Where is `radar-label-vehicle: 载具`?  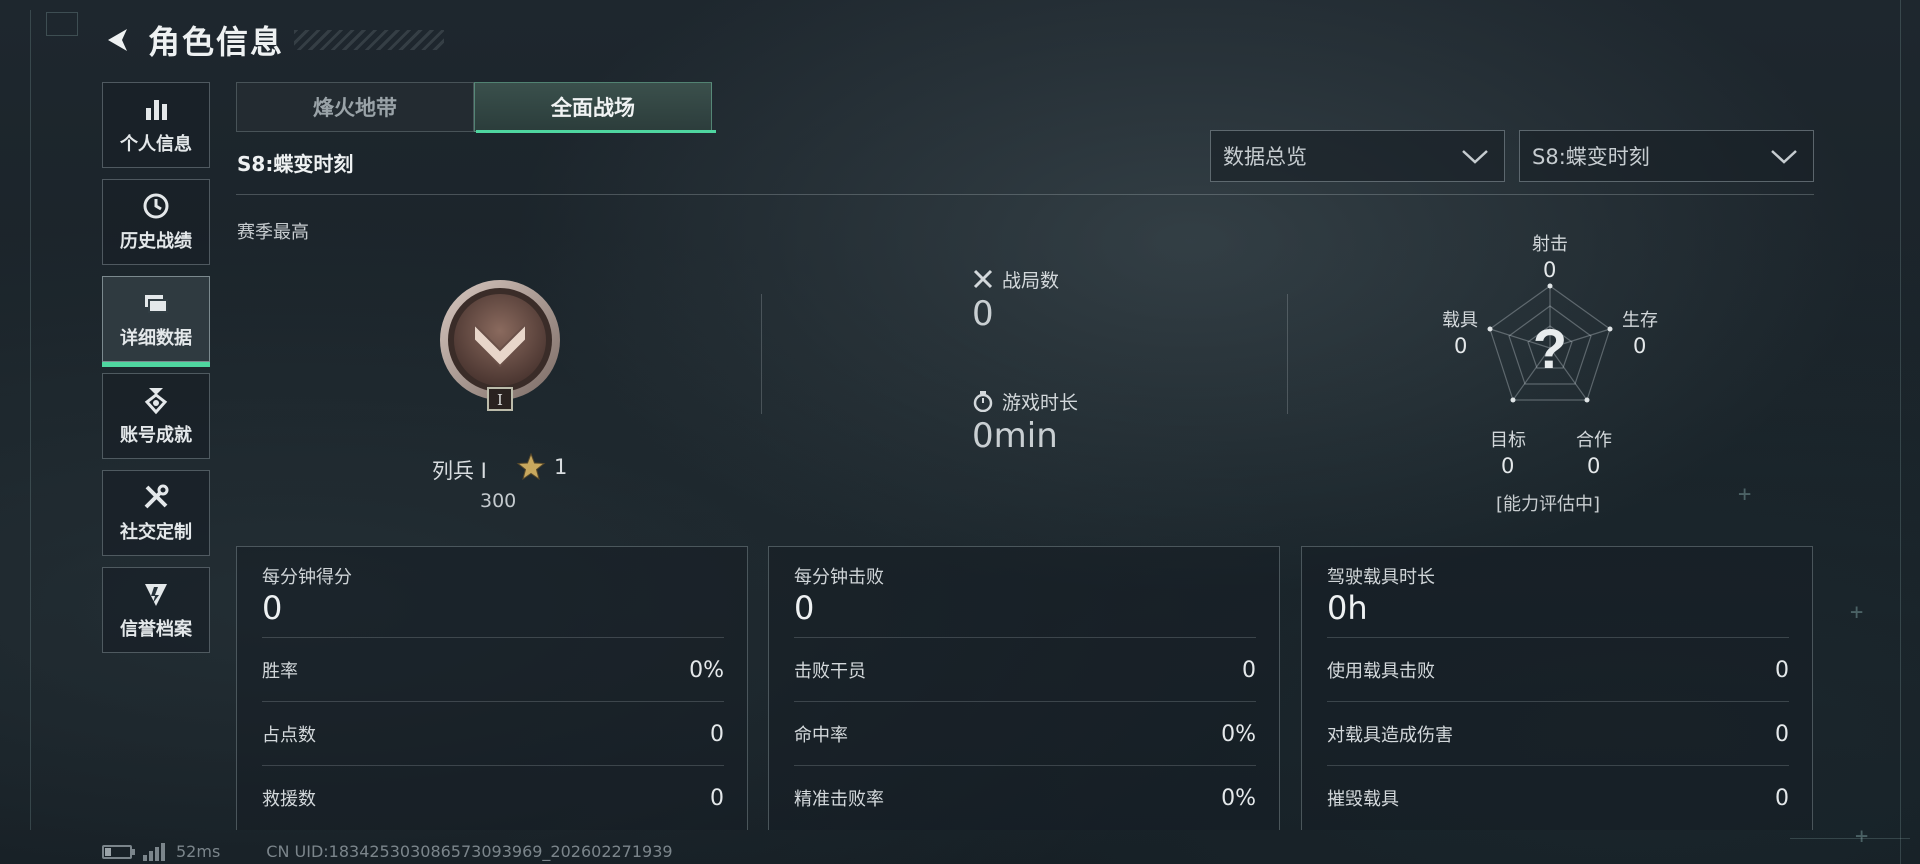 radar-label-vehicle: 载具 is located at coordinates (1460, 320).